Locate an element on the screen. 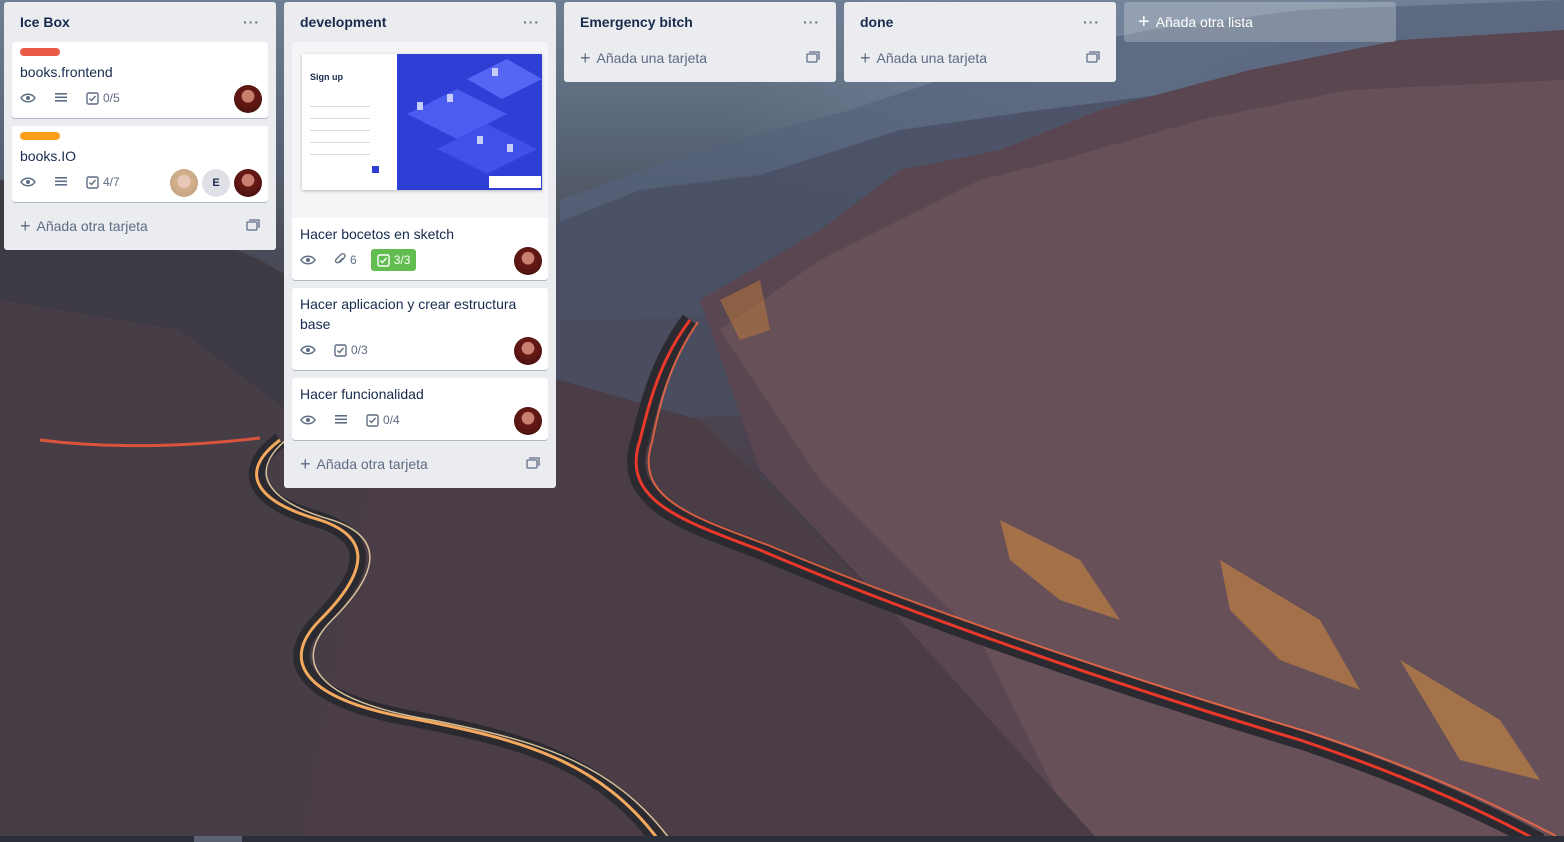 This screenshot has height=842, width=1564. add-list-button: + Añada otra lista is located at coordinates (1260, 22).